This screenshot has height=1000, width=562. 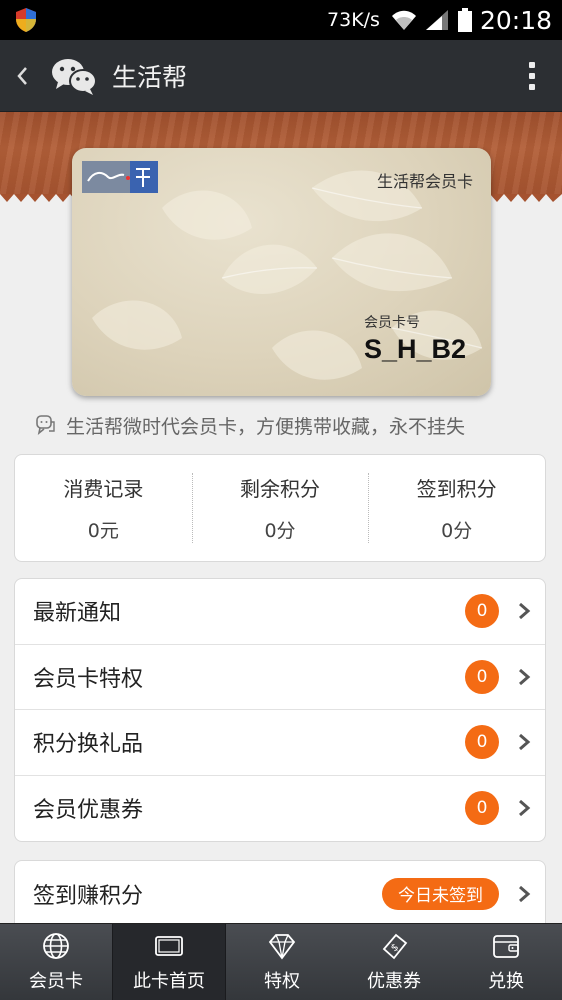 What do you see at coordinates (280, 677) in the screenshot?
I see `menu-item-privileges: 会员卡特权 0` at bounding box center [280, 677].